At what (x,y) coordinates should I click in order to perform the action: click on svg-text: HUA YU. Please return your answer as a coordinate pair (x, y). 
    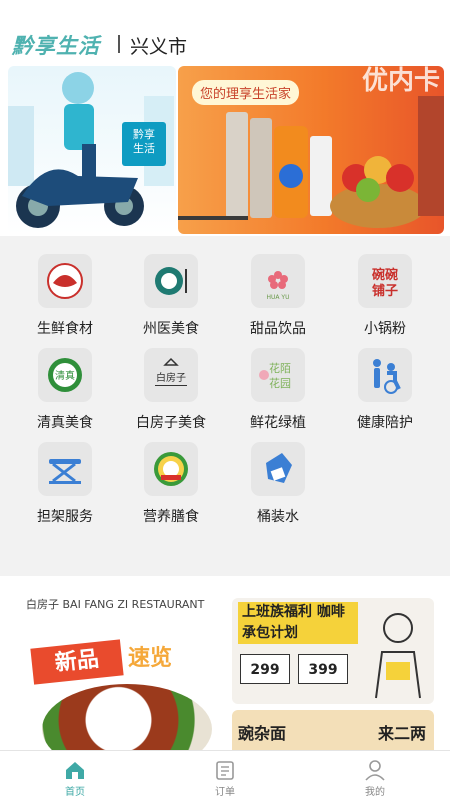
    Looking at the image, I should click on (278, 297).